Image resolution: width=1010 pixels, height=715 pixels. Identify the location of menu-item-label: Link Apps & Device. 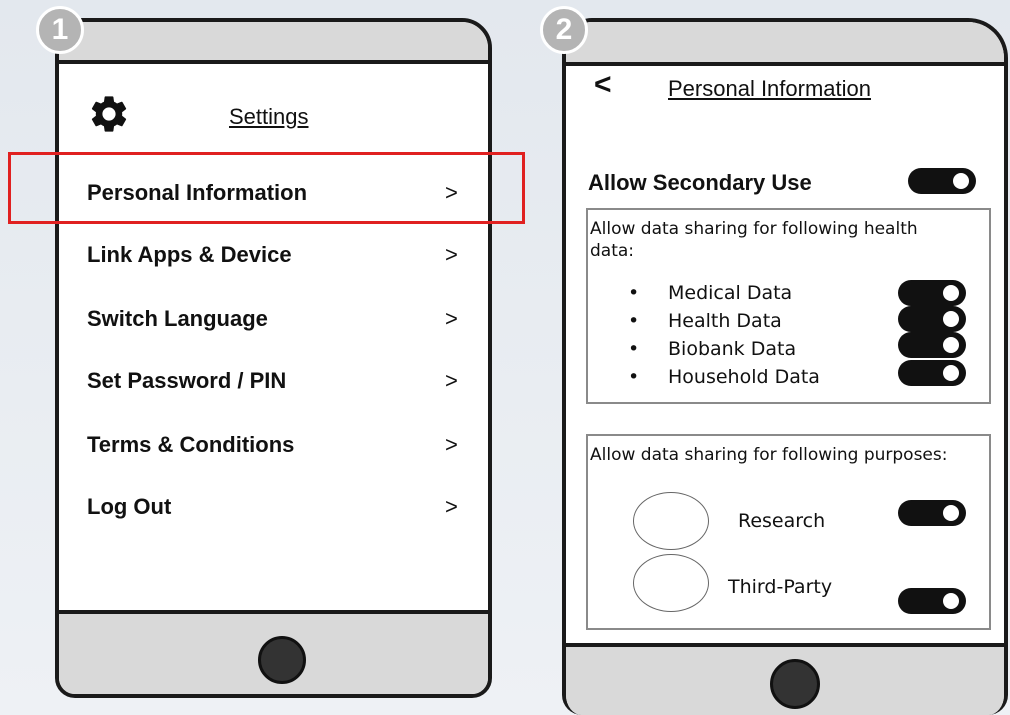
(189, 254).